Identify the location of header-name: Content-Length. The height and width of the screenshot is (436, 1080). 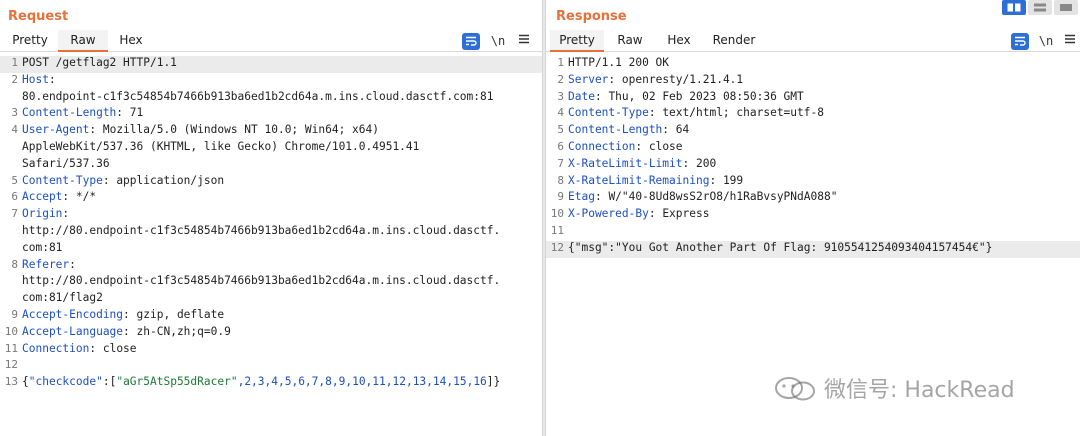
(69, 113).